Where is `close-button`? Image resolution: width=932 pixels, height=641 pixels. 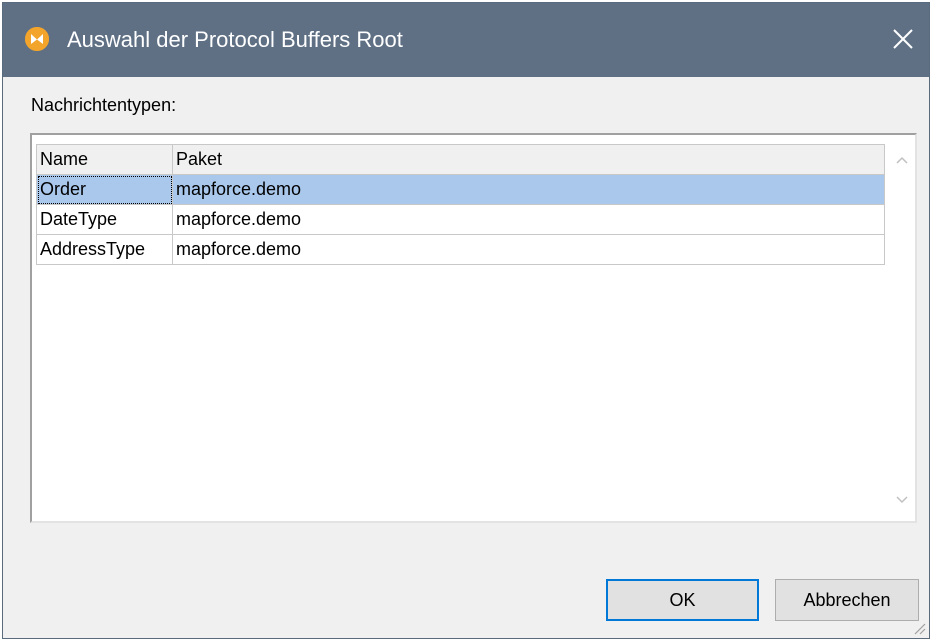 close-button is located at coordinates (903, 39).